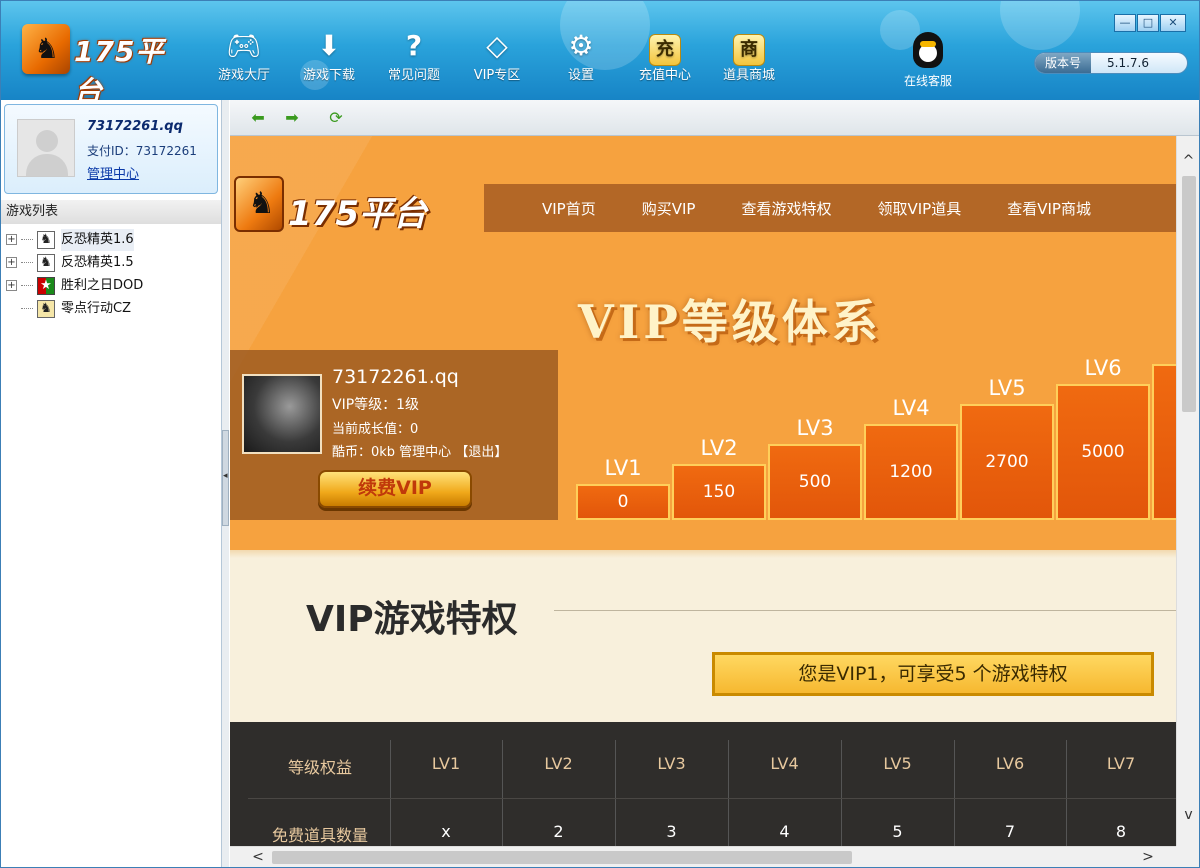 The height and width of the screenshot is (868, 1200). What do you see at coordinates (319, 767) in the screenshot?
I see `table-header-cell: 等级权益` at bounding box center [319, 767].